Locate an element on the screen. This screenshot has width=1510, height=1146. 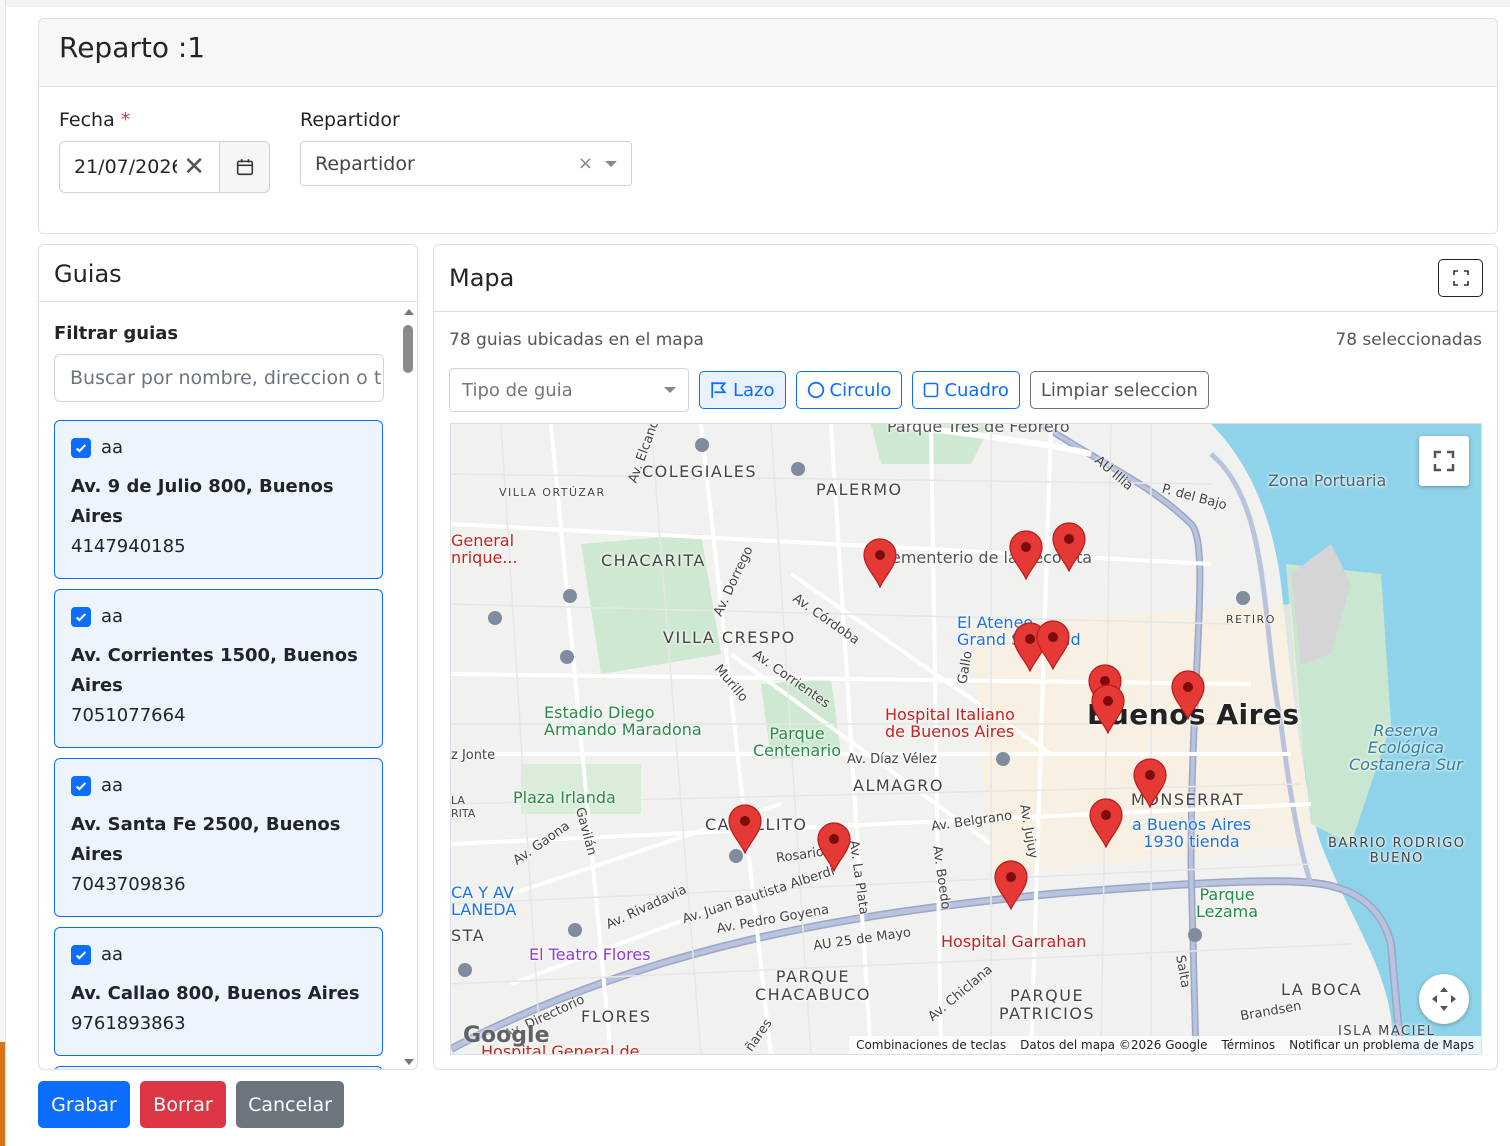
limpiar-seleccion-button: Limpiar seleccion is located at coordinates (1119, 390).